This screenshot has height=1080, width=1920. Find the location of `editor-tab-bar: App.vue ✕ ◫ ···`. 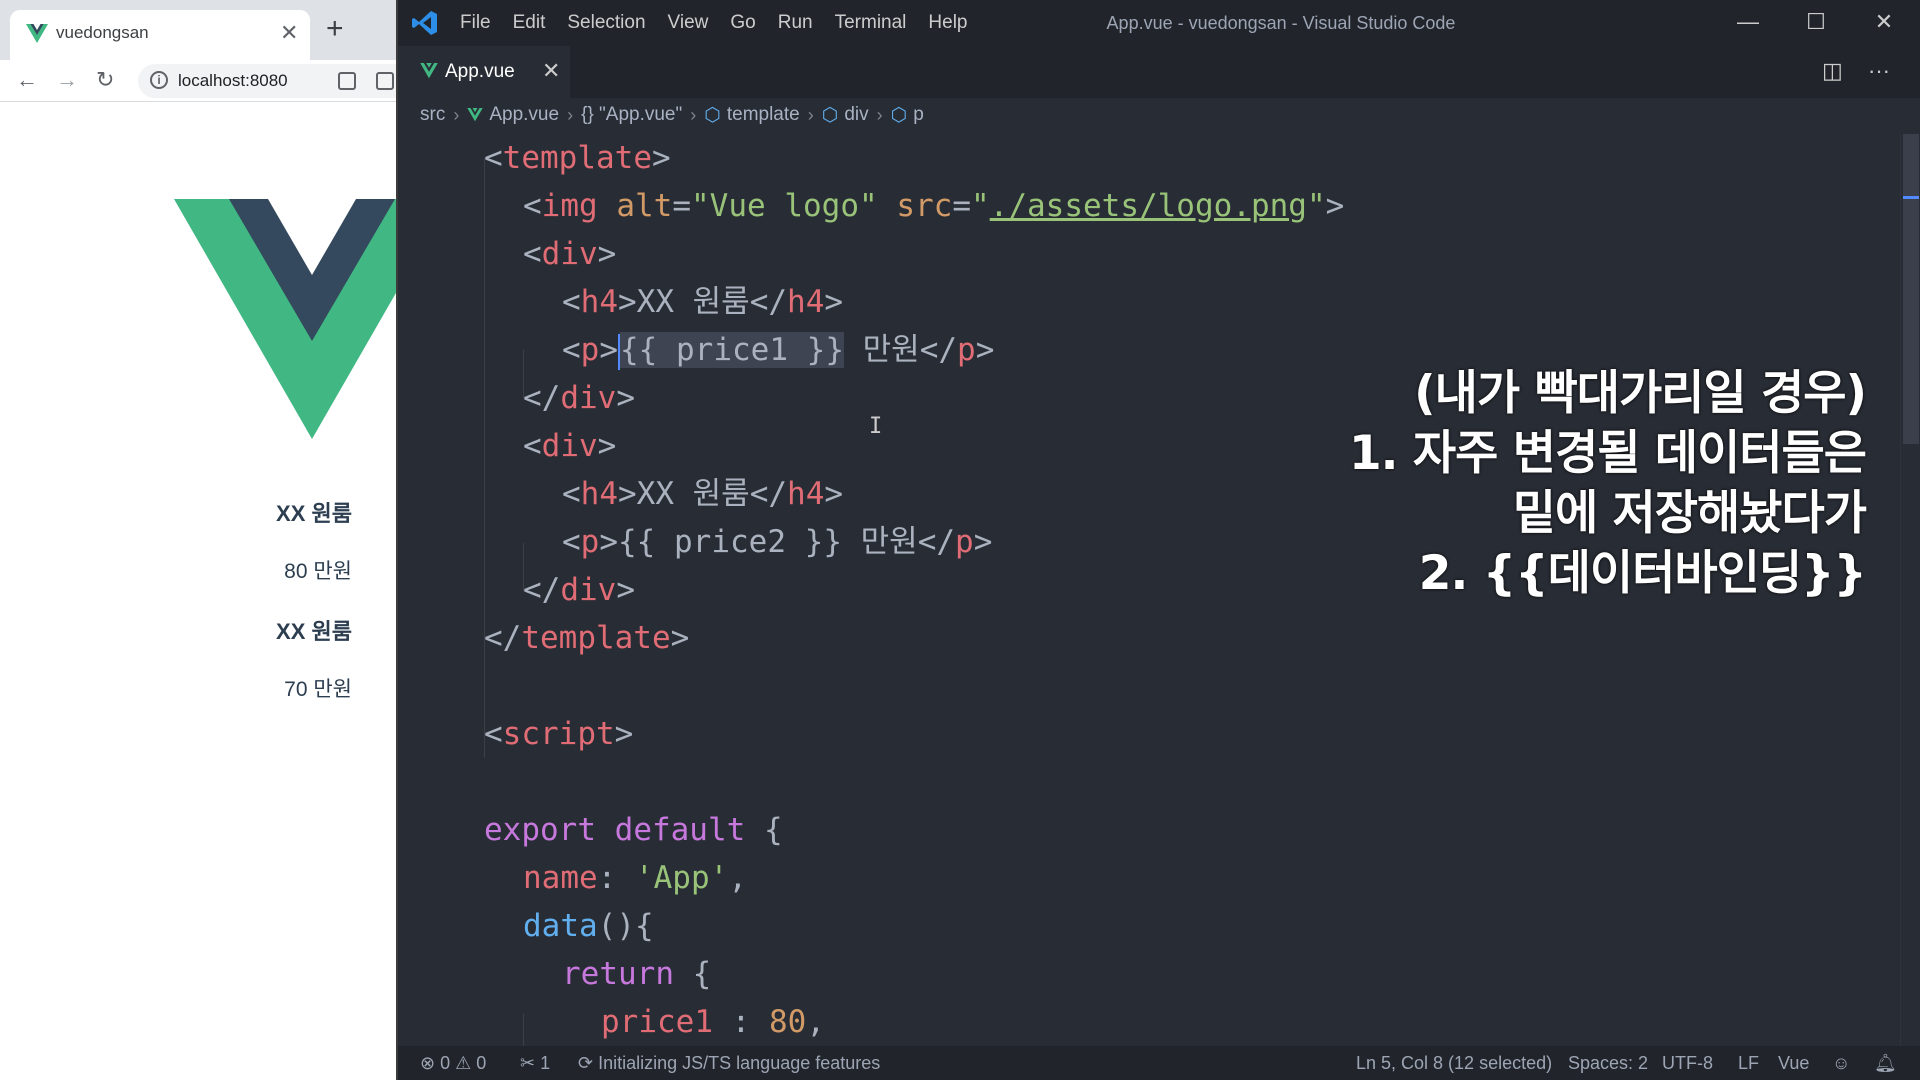

editor-tab-bar: App.vue ✕ ◫ ··· is located at coordinates (1159, 72).